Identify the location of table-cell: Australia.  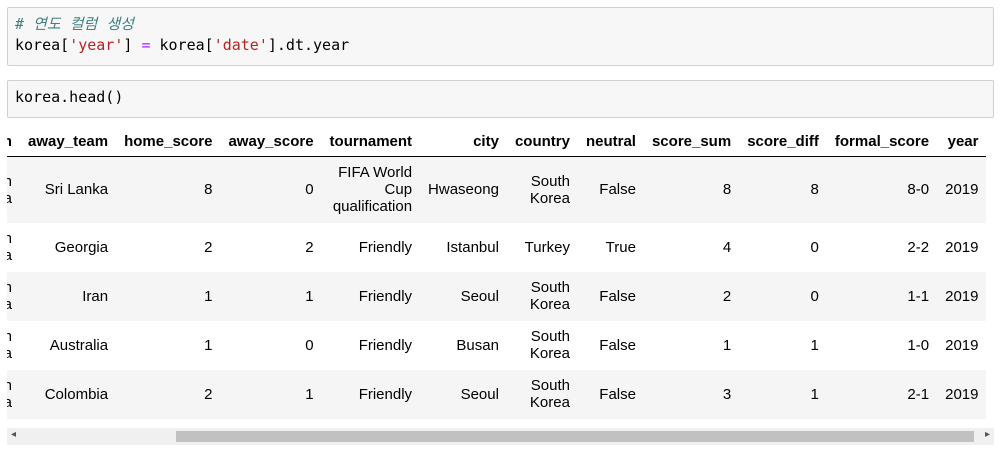
(79, 345).